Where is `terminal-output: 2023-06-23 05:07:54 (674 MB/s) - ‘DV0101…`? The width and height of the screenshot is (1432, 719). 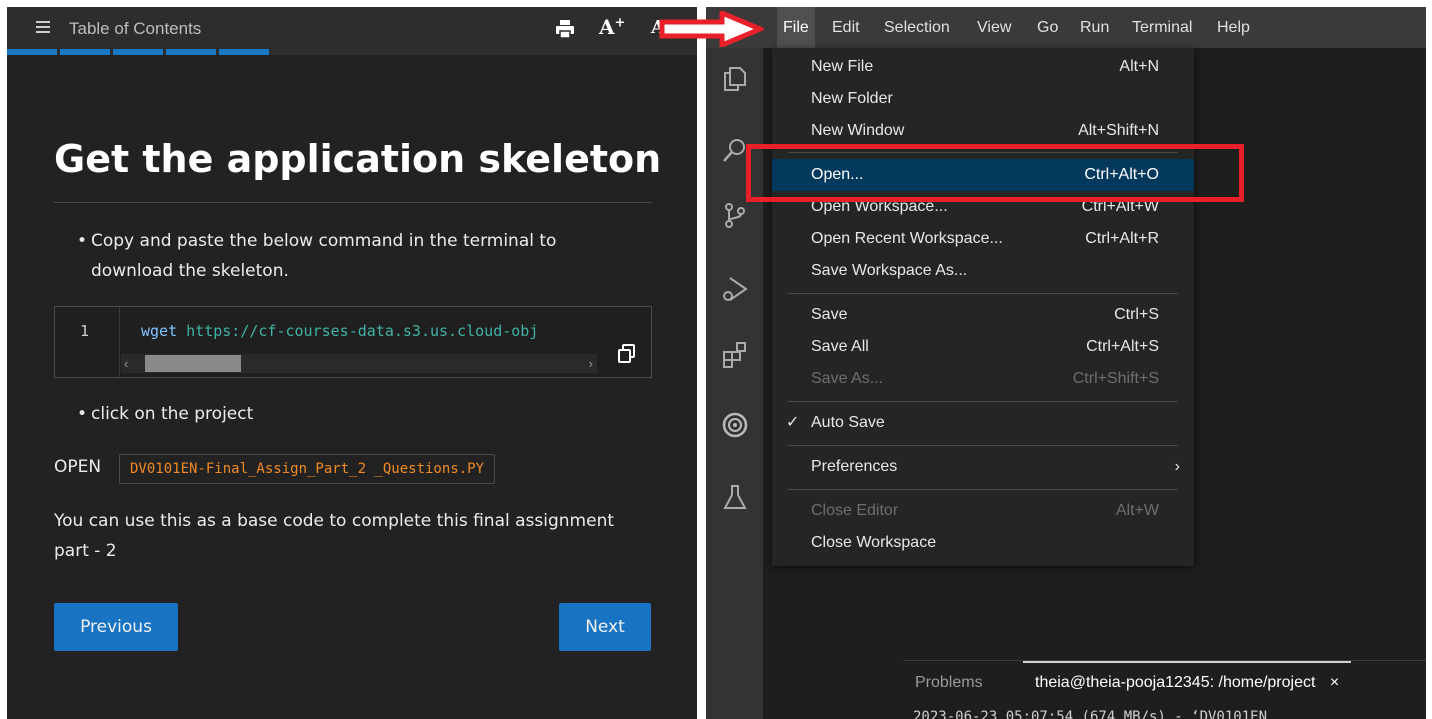 terminal-output: 2023-06-23 05:07:54 (674 MB/s) - ‘DV0101… is located at coordinates (1090, 714).